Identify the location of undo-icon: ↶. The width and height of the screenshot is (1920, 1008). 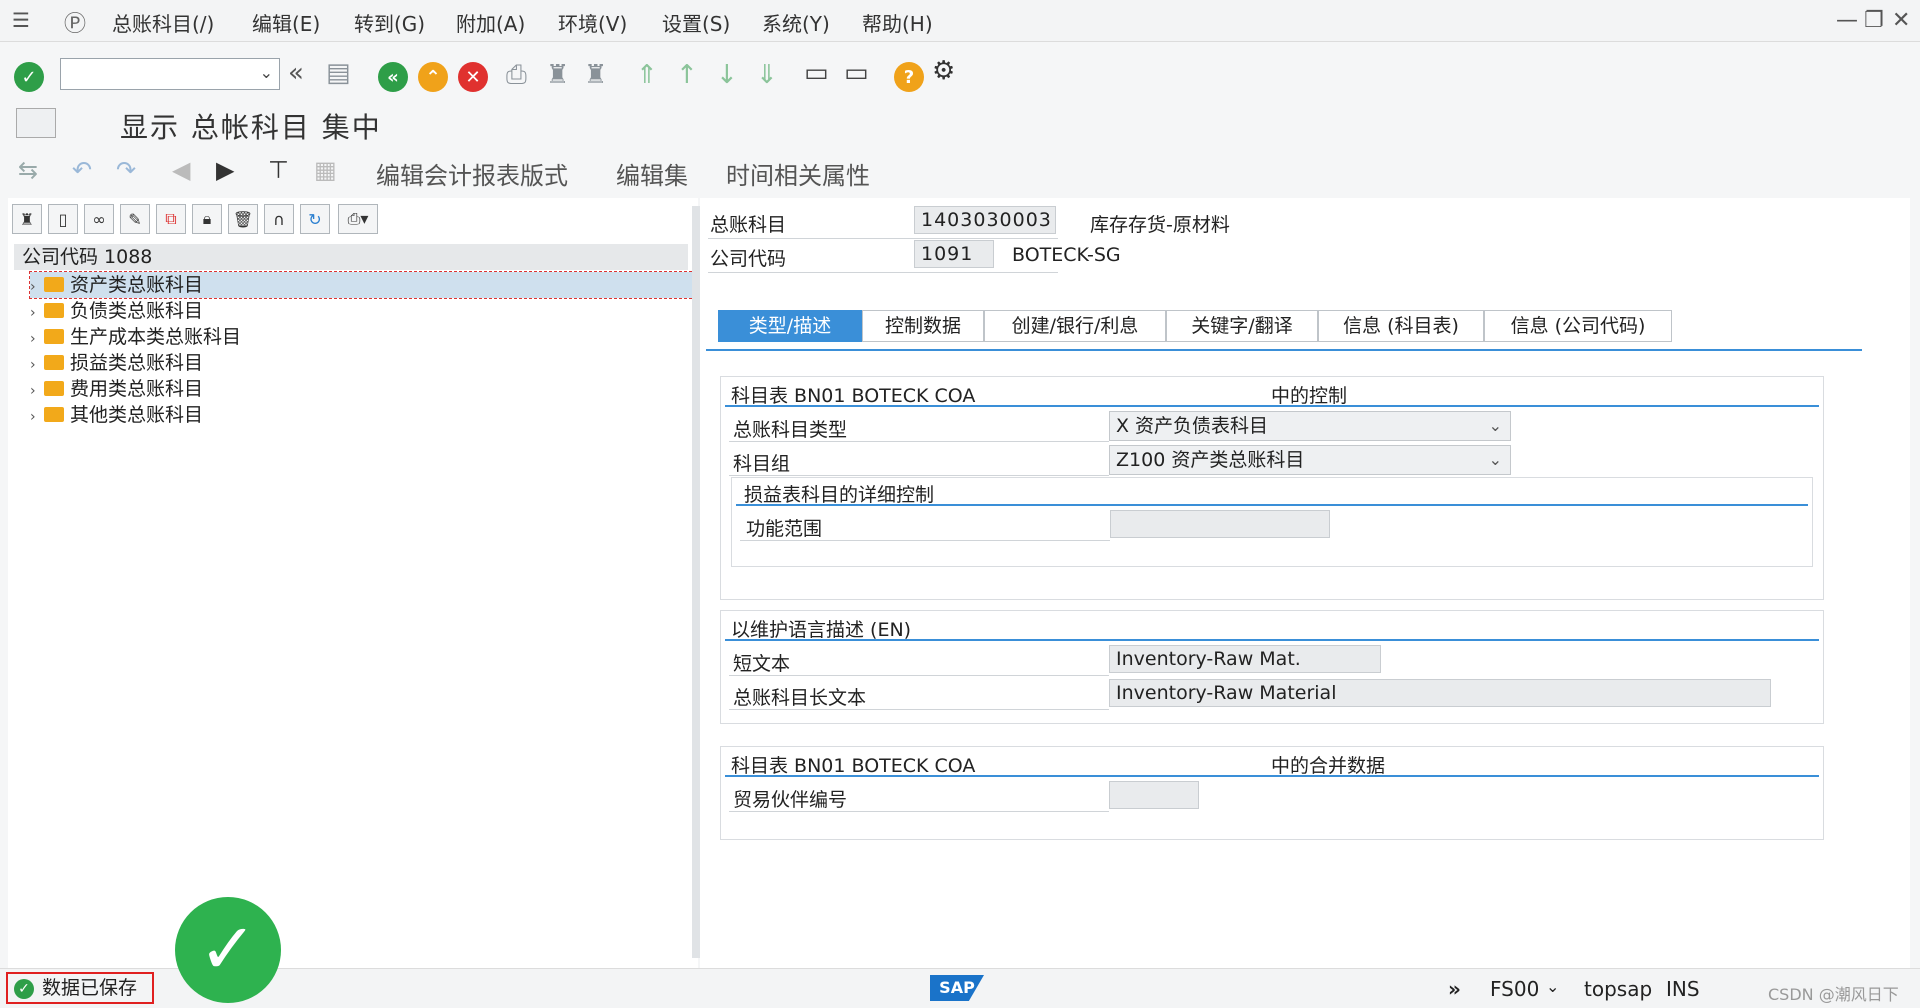
(82, 170).